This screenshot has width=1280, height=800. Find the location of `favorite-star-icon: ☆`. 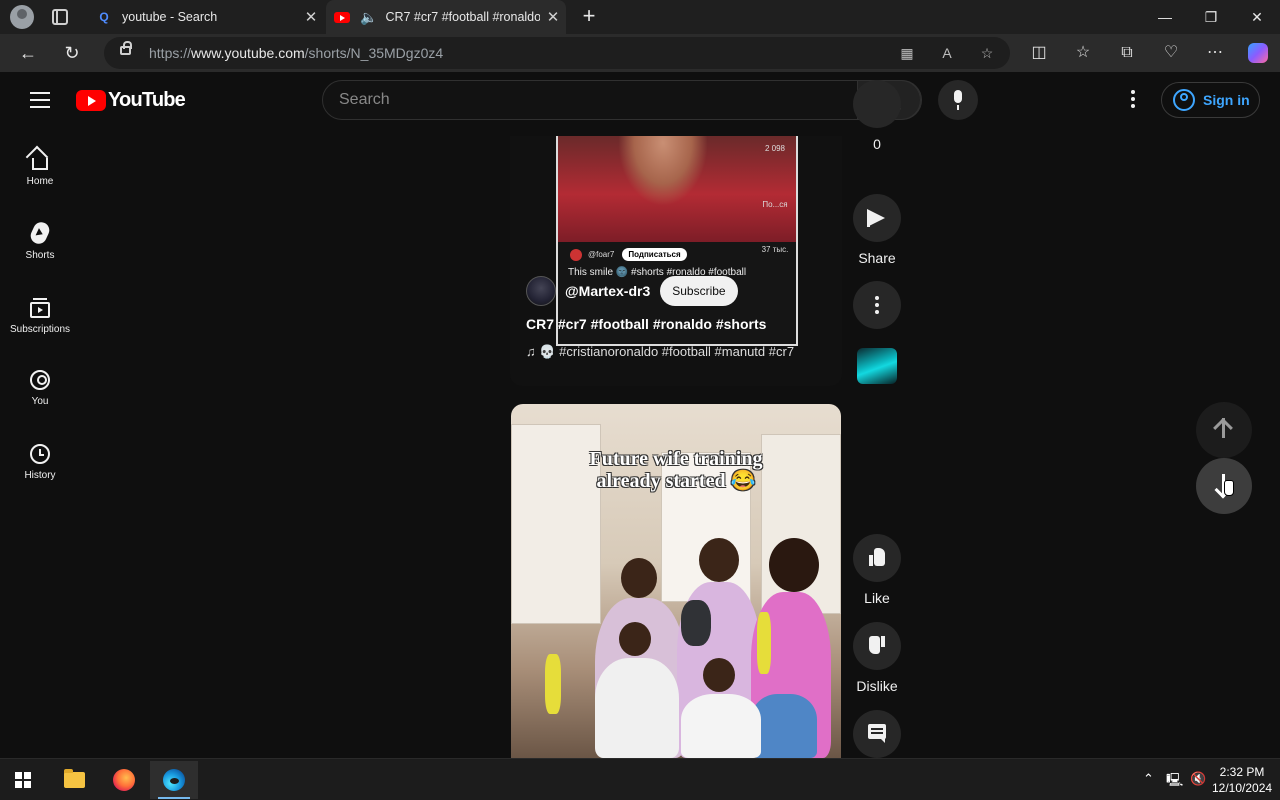

favorite-star-icon: ☆ is located at coordinates (987, 53).